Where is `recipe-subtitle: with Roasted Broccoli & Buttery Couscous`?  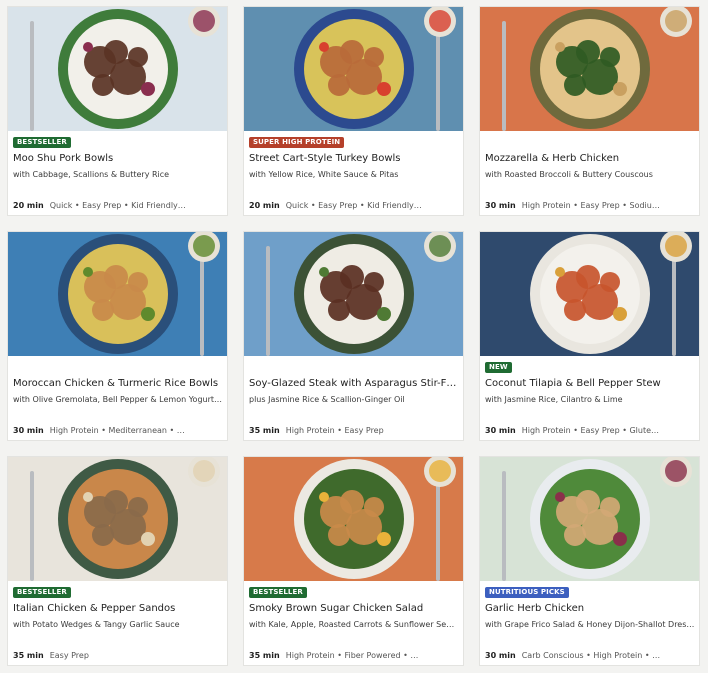 recipe-subtitle: with Roasted Broccoli & Buttery Couscous is located at coordinates (569, 174).